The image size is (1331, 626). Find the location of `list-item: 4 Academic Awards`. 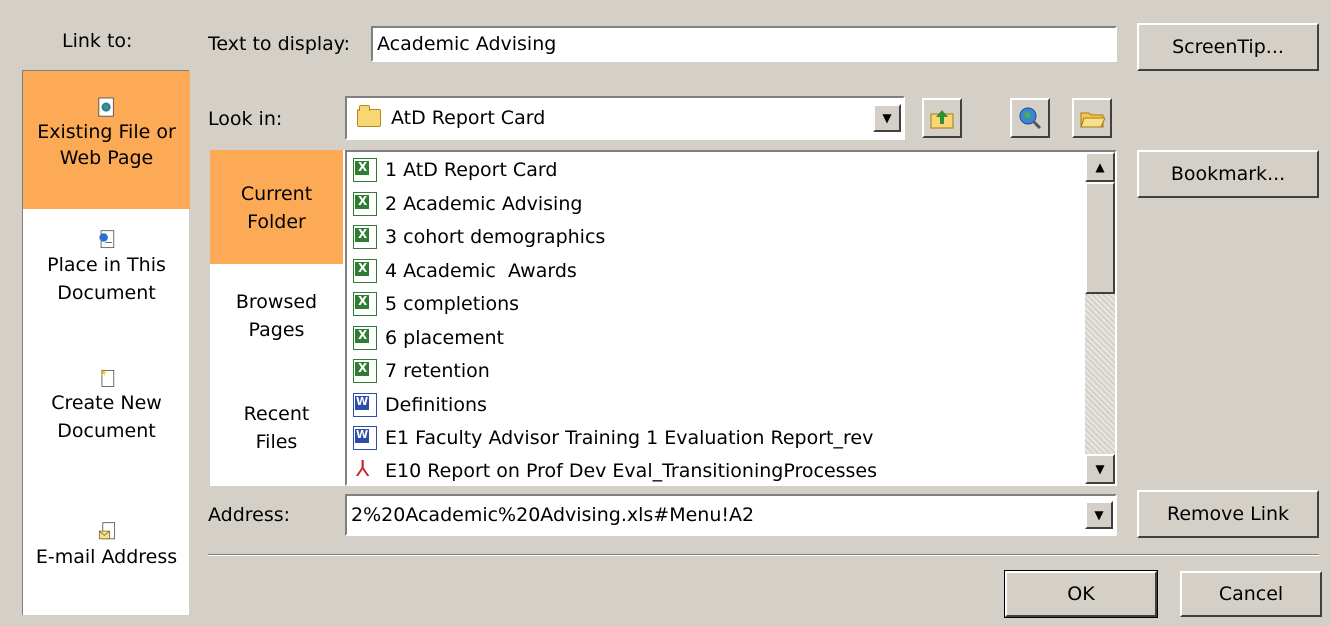

list-item: 4 Academic Awards is located at coordinates (465, 271).